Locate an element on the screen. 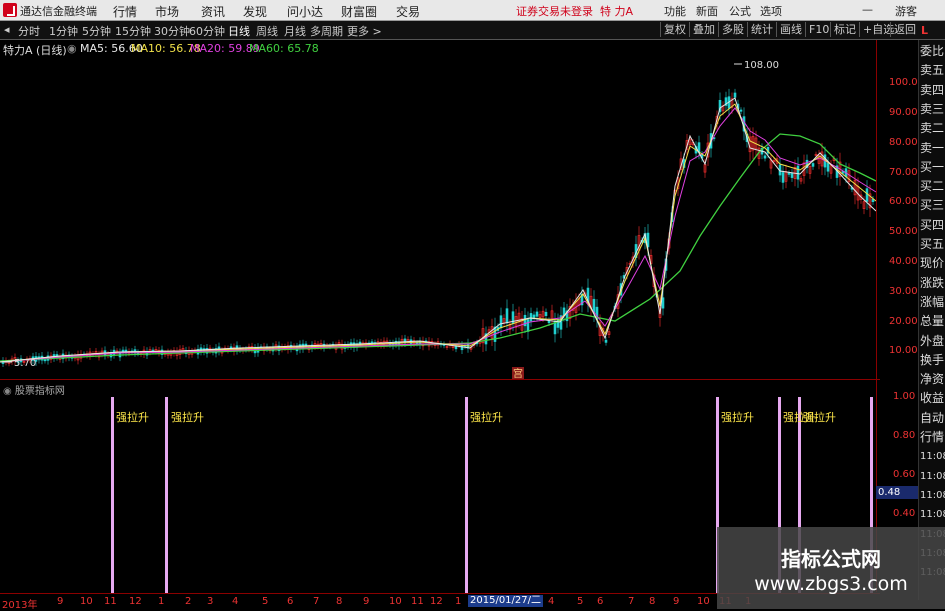 The width and height of the screenshot is (945, 611). sidebar-item: 总量 is located at coordinates (932, 321).